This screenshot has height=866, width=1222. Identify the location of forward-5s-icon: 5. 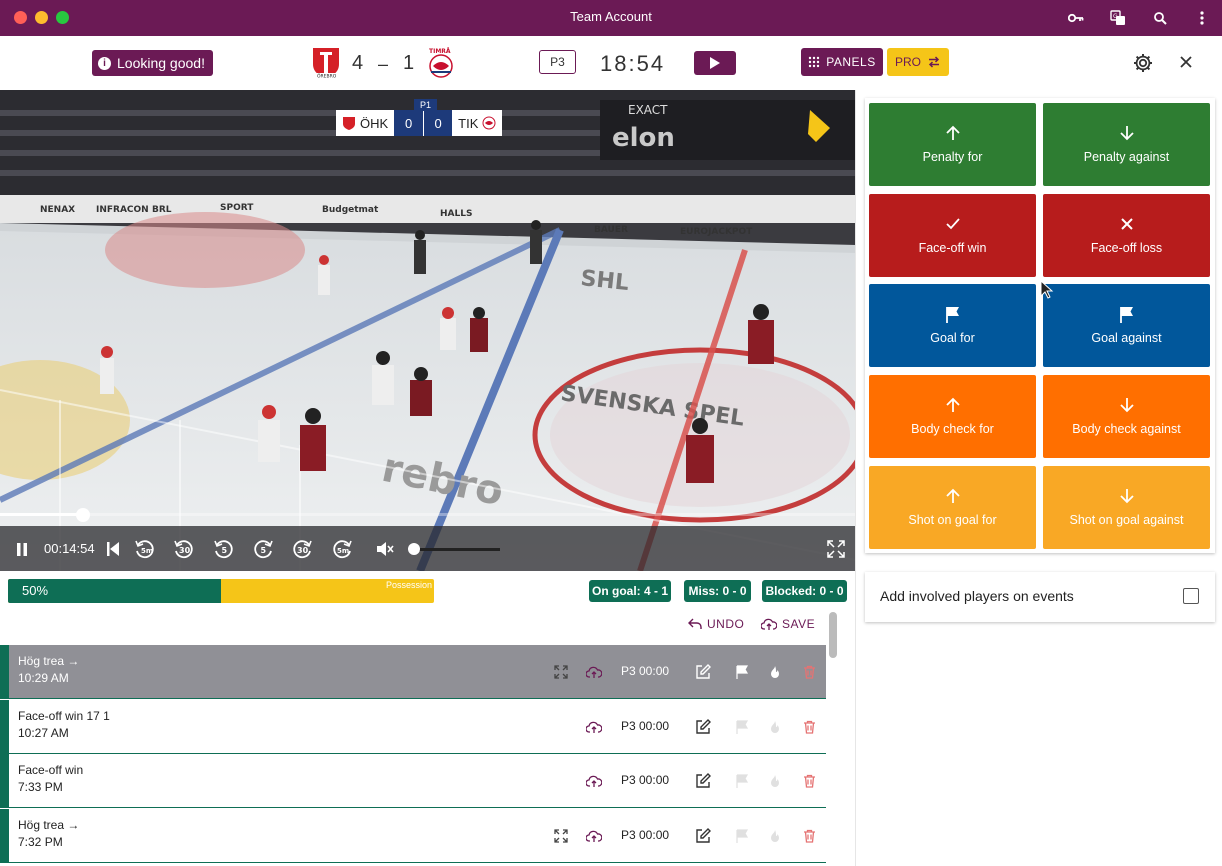
(263, 549).